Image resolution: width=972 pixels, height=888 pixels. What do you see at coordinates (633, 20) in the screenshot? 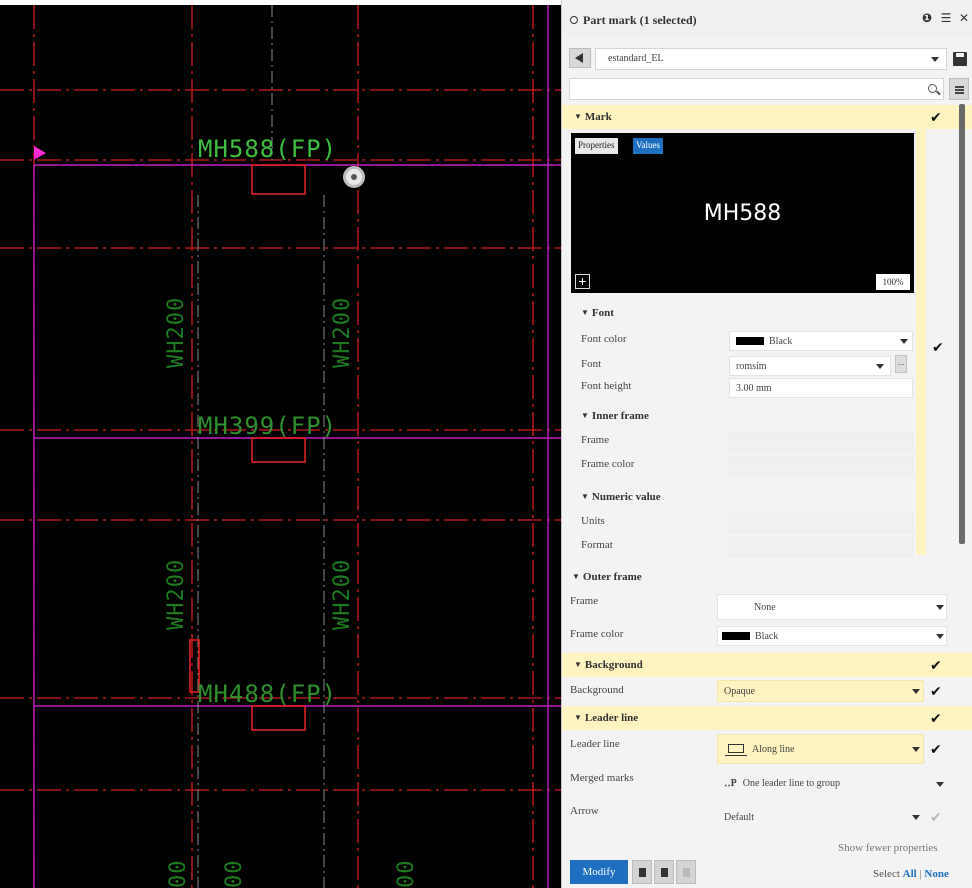
I see `panel-title: Part mark (1 selected)` at bounding box center [633, 20].